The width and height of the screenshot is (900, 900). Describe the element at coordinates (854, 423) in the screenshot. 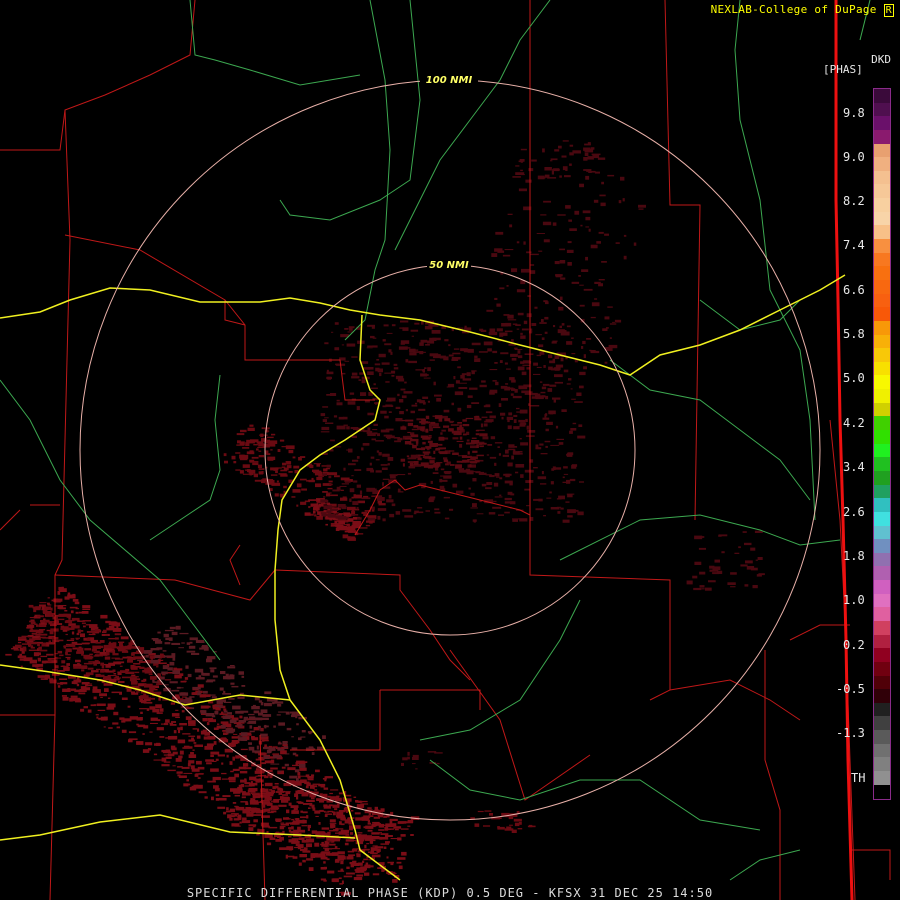

I see `legend-tick-label: 4.2` at that location.